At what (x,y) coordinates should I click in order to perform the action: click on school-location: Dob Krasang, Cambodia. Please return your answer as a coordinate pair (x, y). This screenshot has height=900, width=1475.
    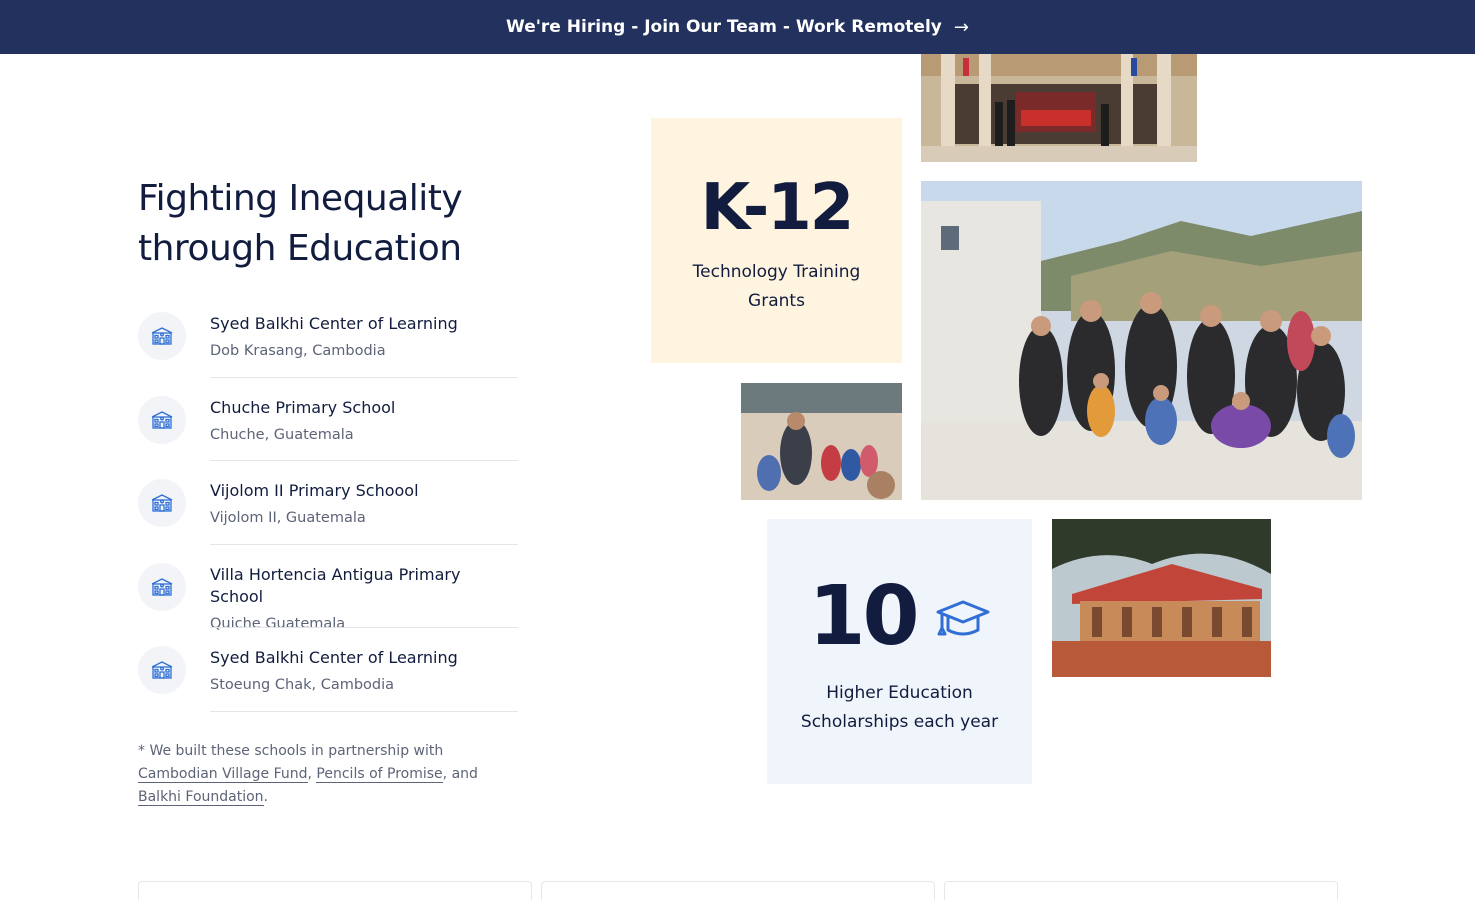
    Looking at the image, I should click on (298, 351).